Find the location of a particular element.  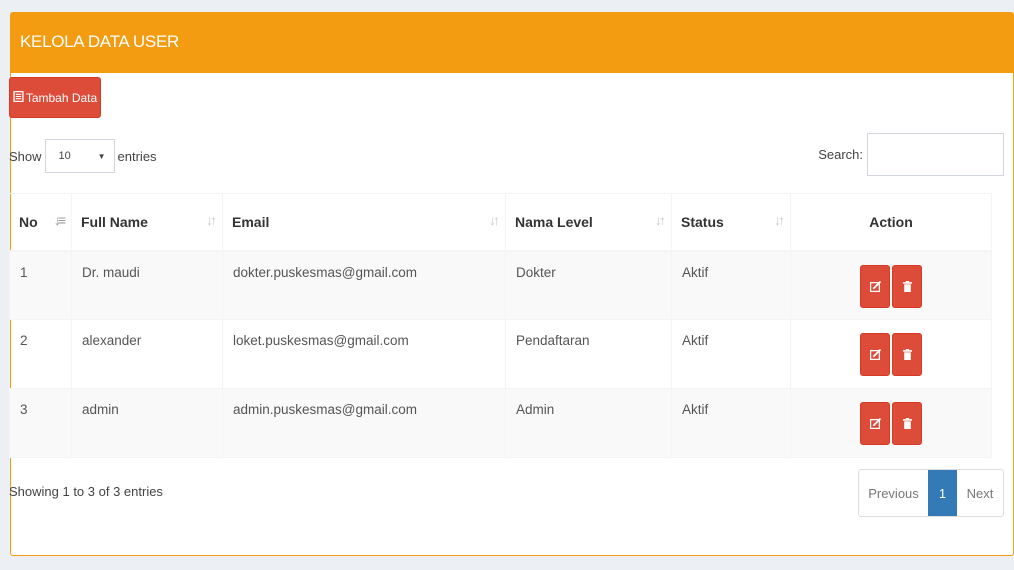

previous-page-button: Previous is located at coordinates (893, 493).